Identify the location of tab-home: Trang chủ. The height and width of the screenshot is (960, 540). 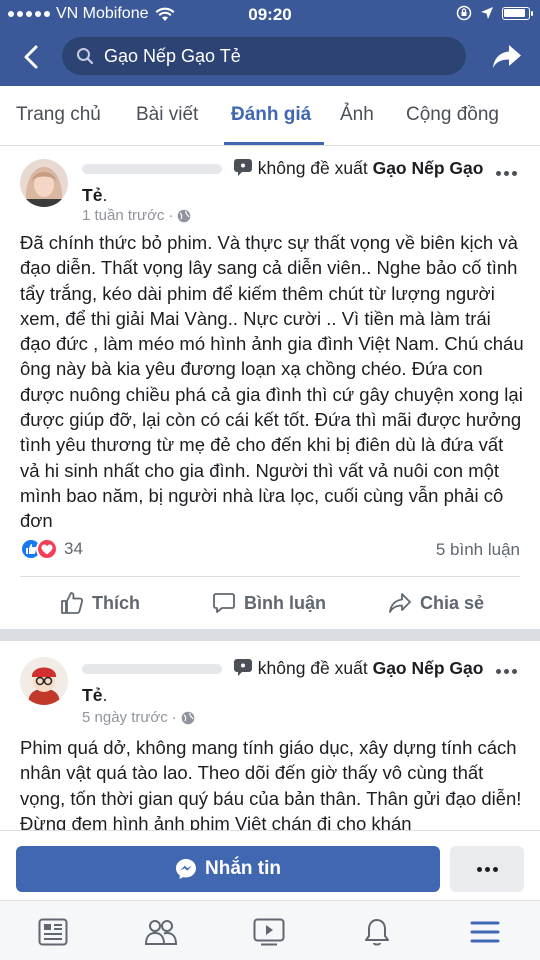
(58, 115).